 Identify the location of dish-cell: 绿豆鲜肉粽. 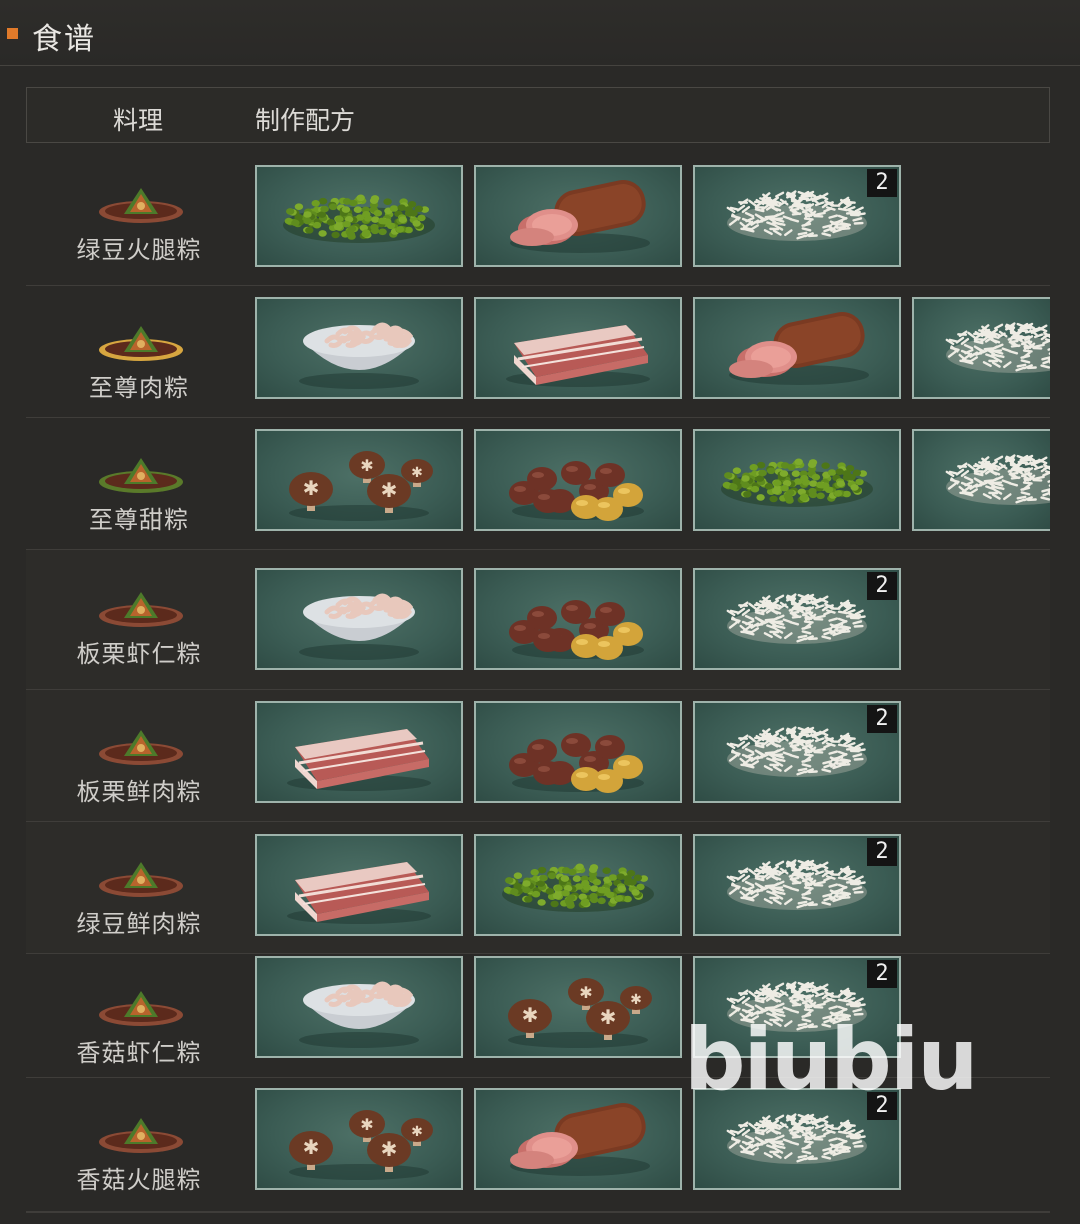
(139, 887).